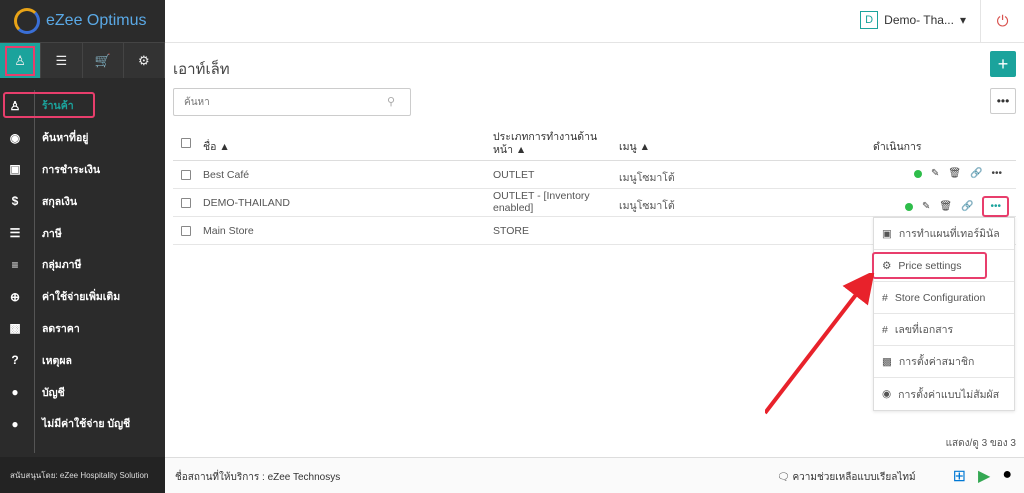 The height and width of the screenshot is (493, 1024). Describe the element at coordinates (391, 102) in the screenshot. I see `search-icon: ⚲` at that location.